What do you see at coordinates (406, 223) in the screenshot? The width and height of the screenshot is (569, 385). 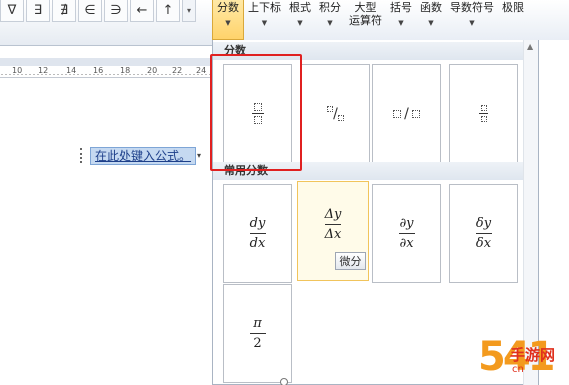 I see `numerator: ∂y` at bounding box center [406, 223].